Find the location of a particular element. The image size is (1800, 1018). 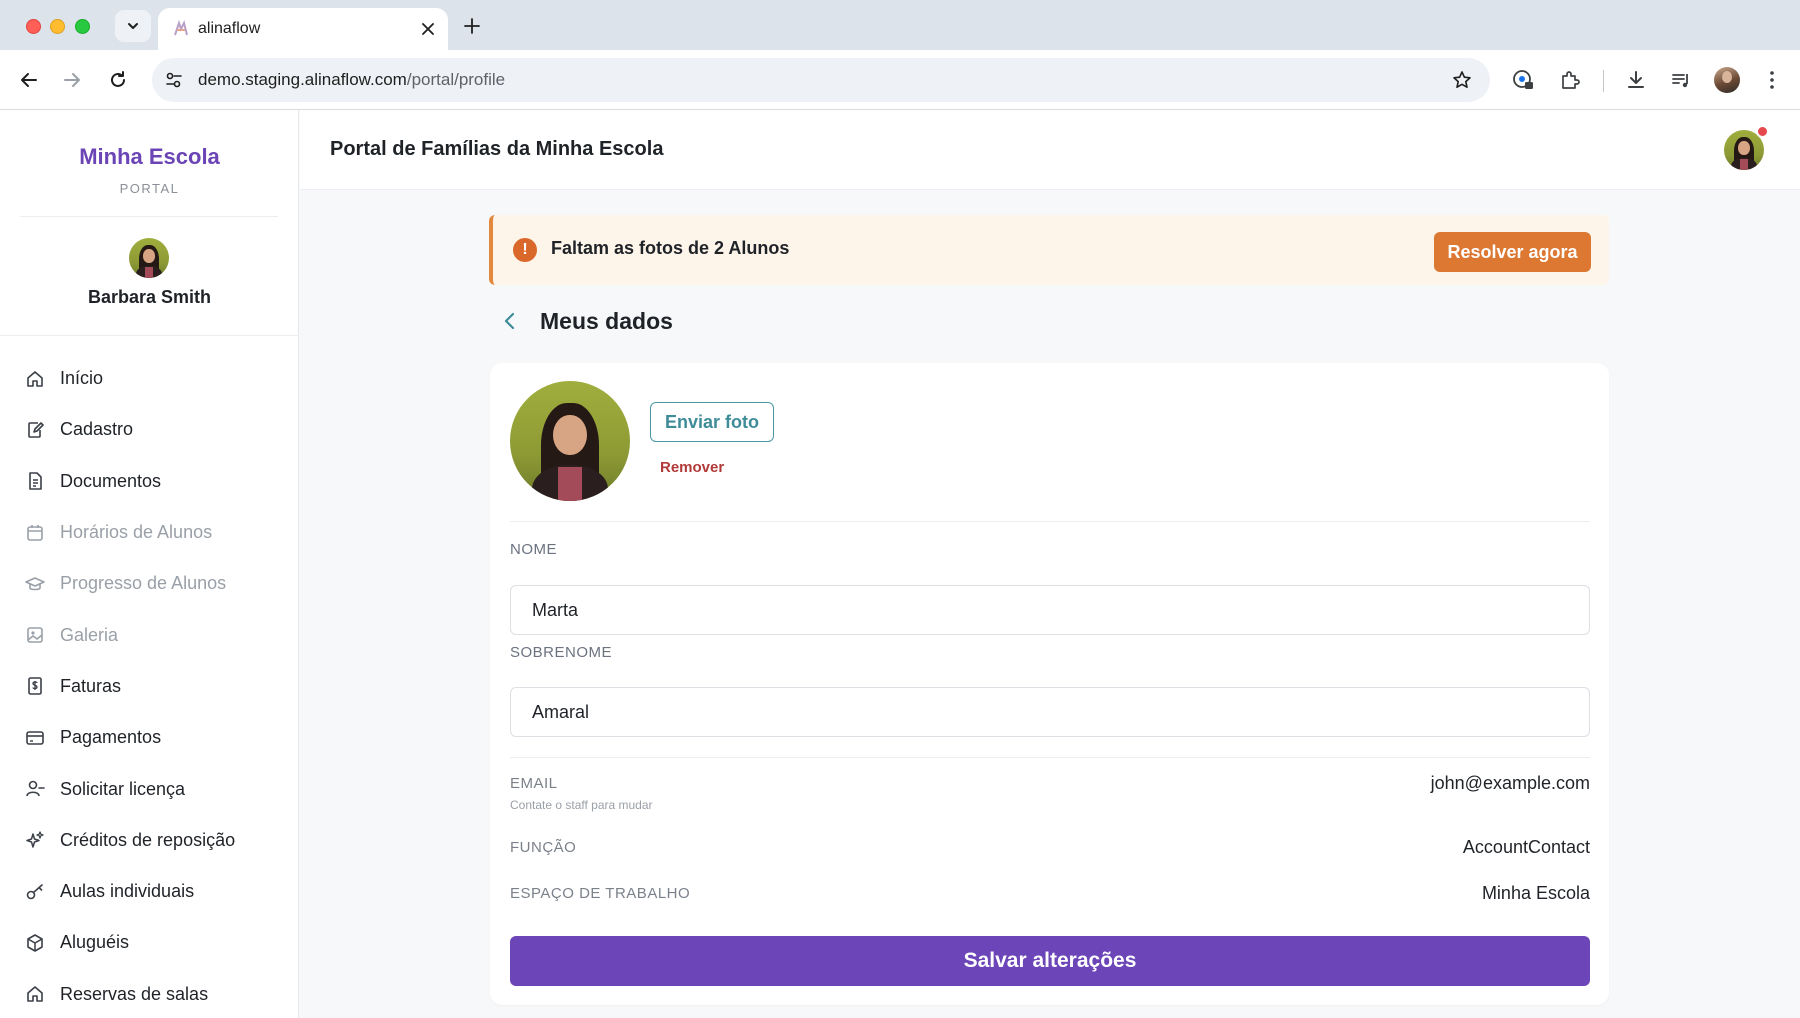

browser-tab-bar: alinaflow is located at coordinates (900, 25).